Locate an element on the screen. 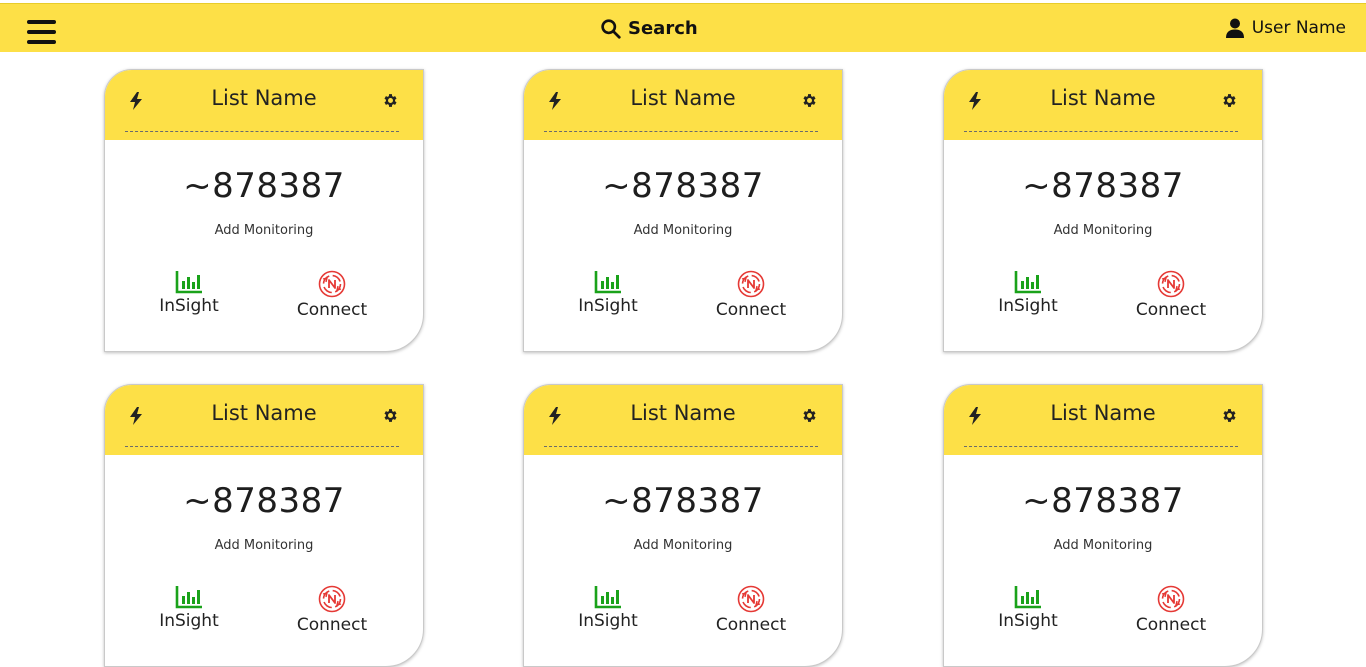 The width and height of the screenshot is (1366, 667). user-icon is located at coordinates (1234, 28).